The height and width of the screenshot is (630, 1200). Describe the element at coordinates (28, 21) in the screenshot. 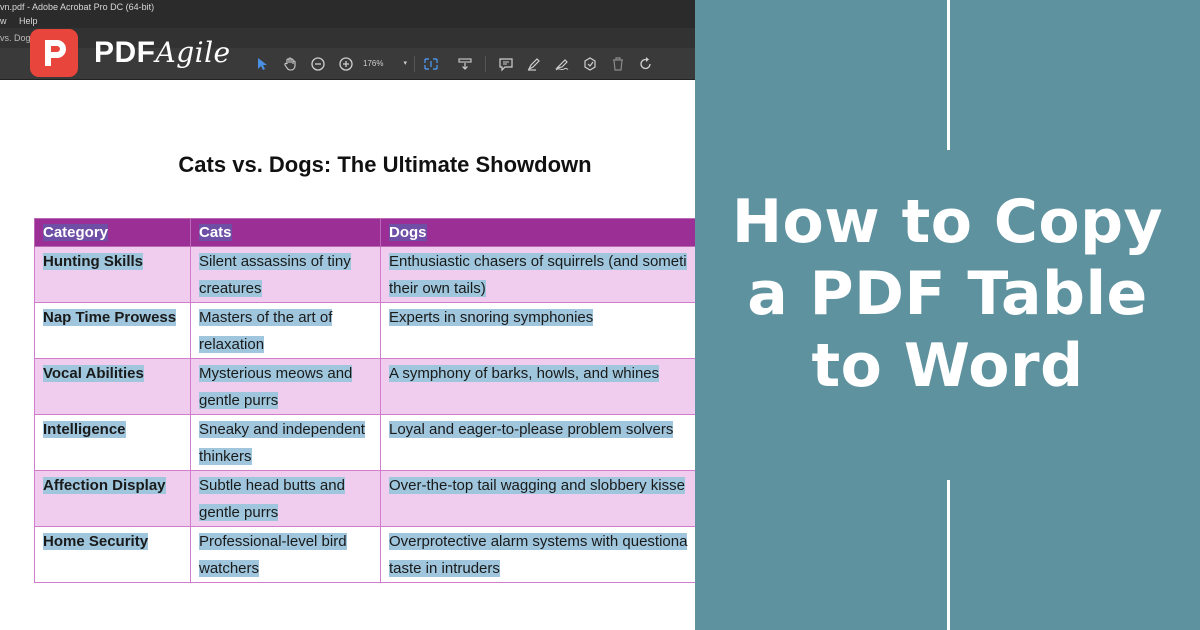

I see `menu-item-help: Help` at that location.